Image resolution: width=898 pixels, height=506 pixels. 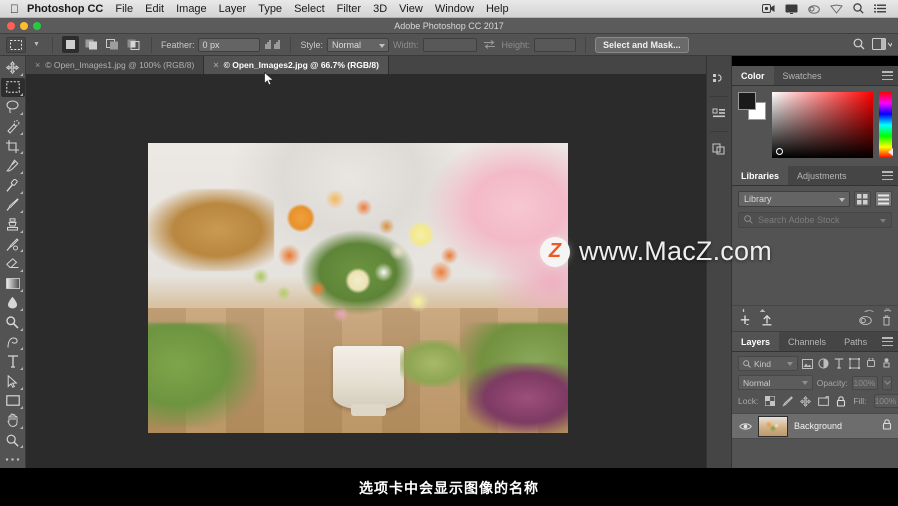 What do you see at coordinates (191, 9) in the screenshot?
I see `menu-item-image: Image` at bounding box center [191, 9].